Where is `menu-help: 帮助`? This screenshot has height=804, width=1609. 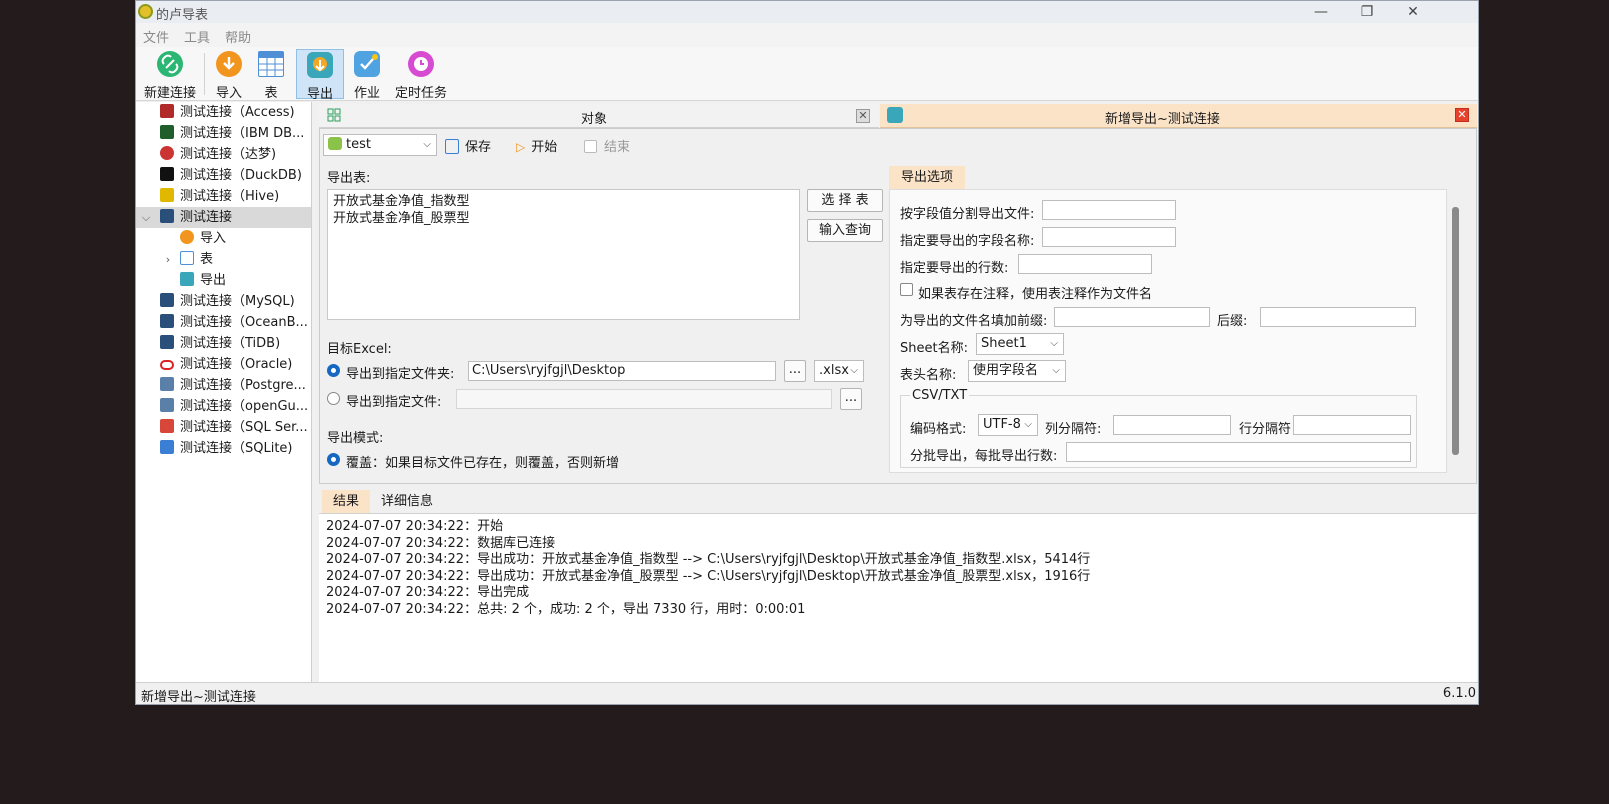
menu-help: 帮助 is located at coordinates (238, 36).